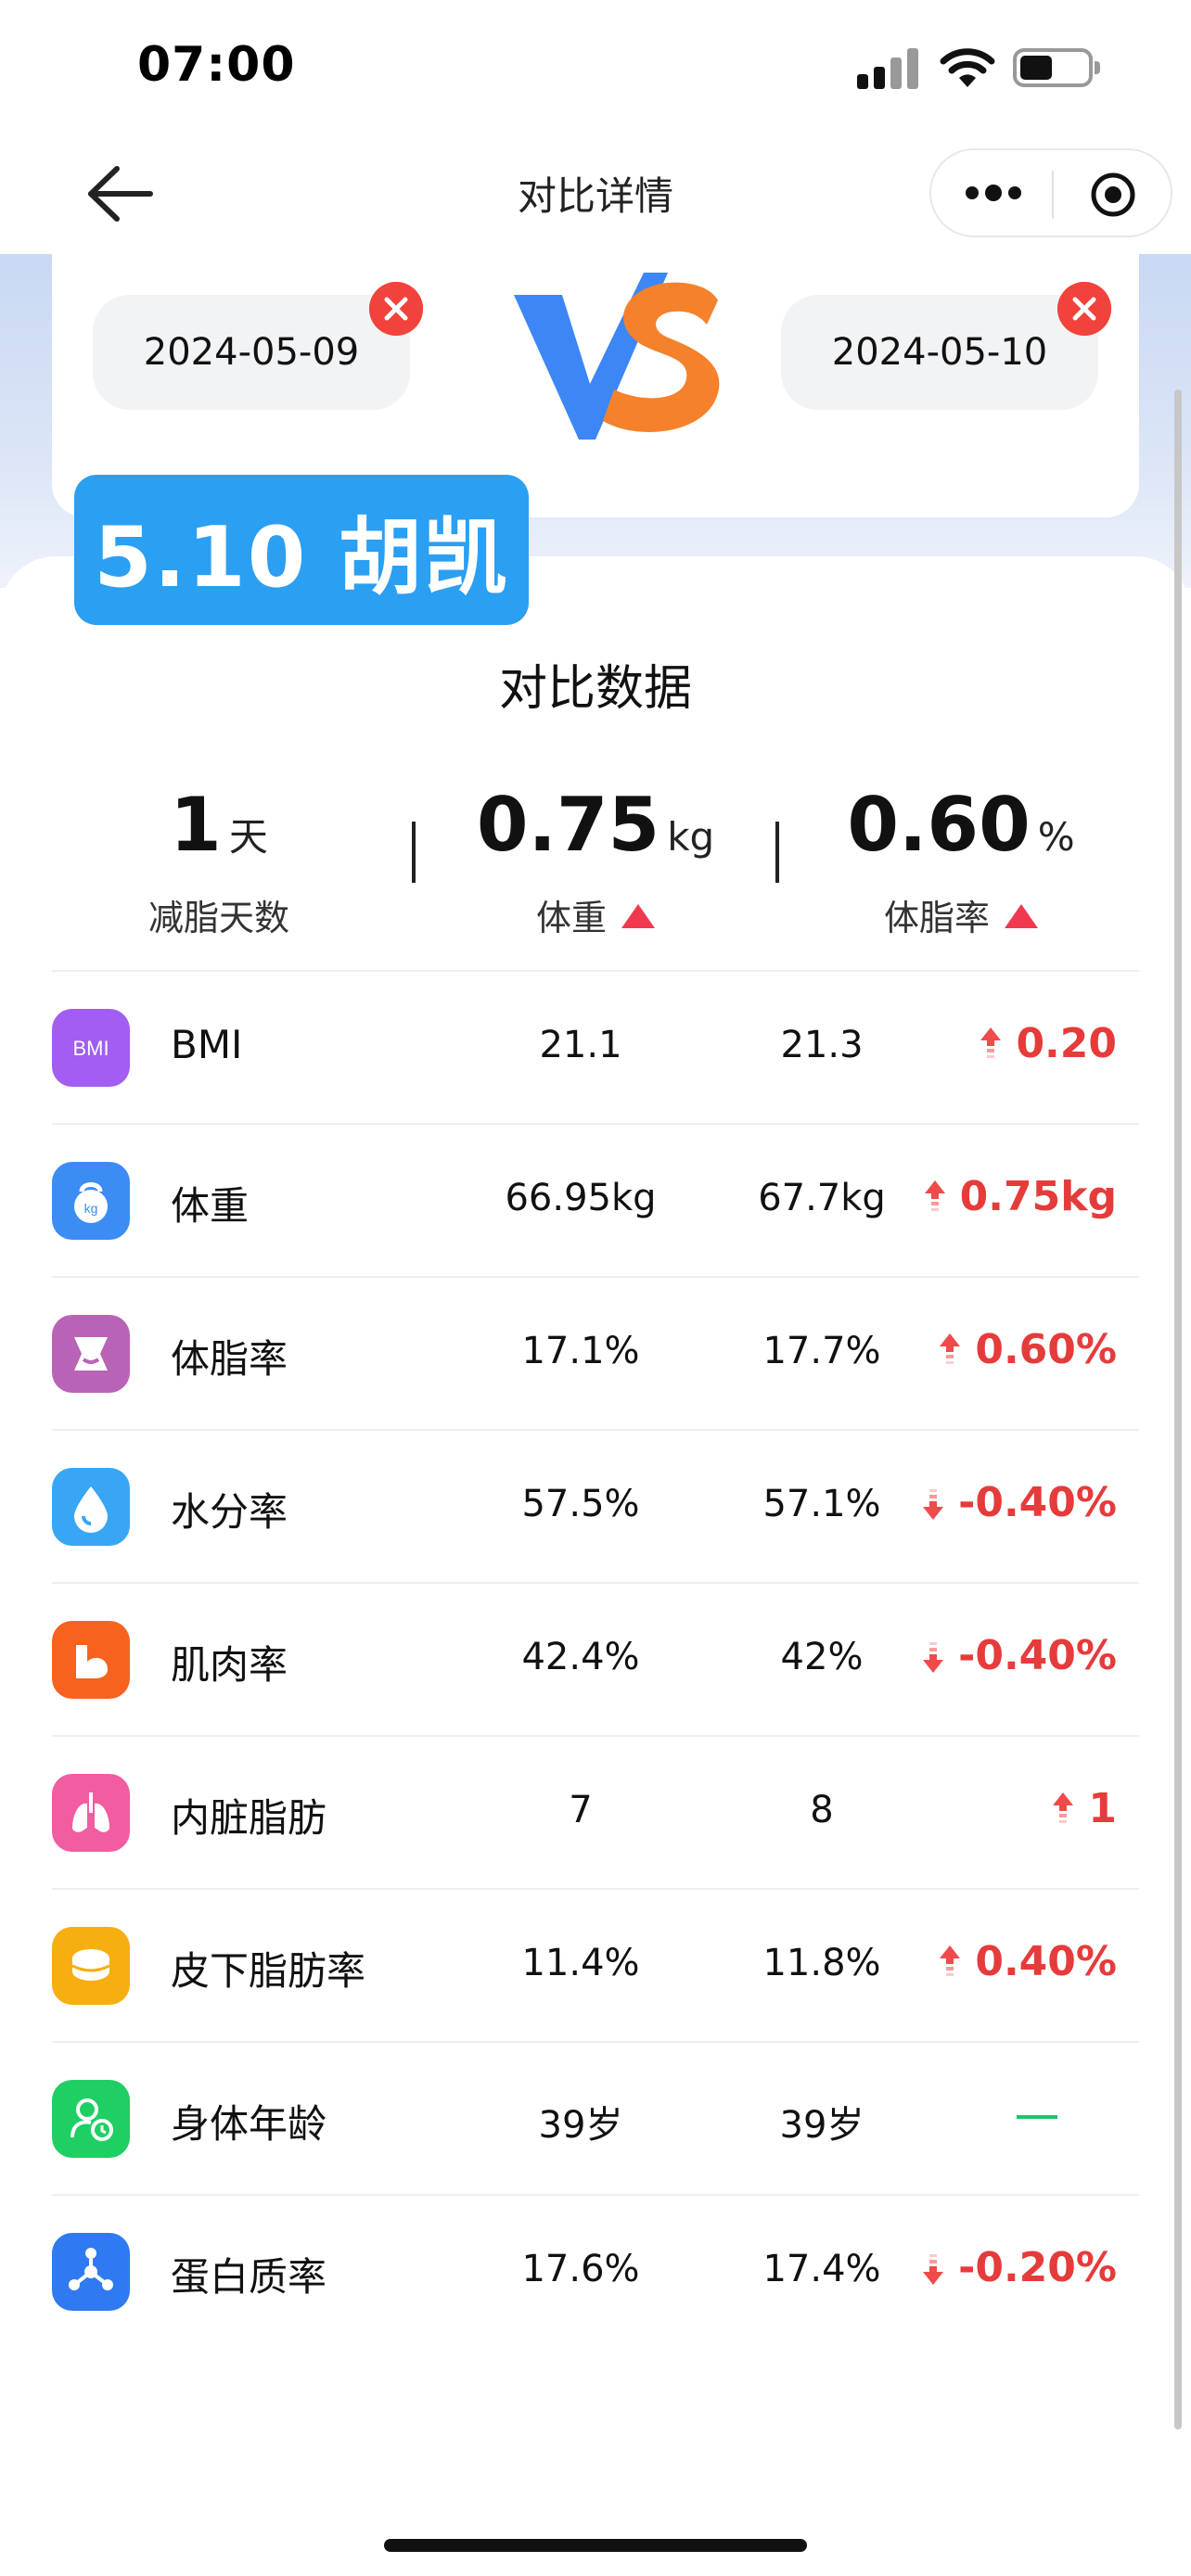 Image resolution: width=1191 pixels, height=2576 pixels. I want to click on metric-diff: 0.60%, so click(1027, 1350).